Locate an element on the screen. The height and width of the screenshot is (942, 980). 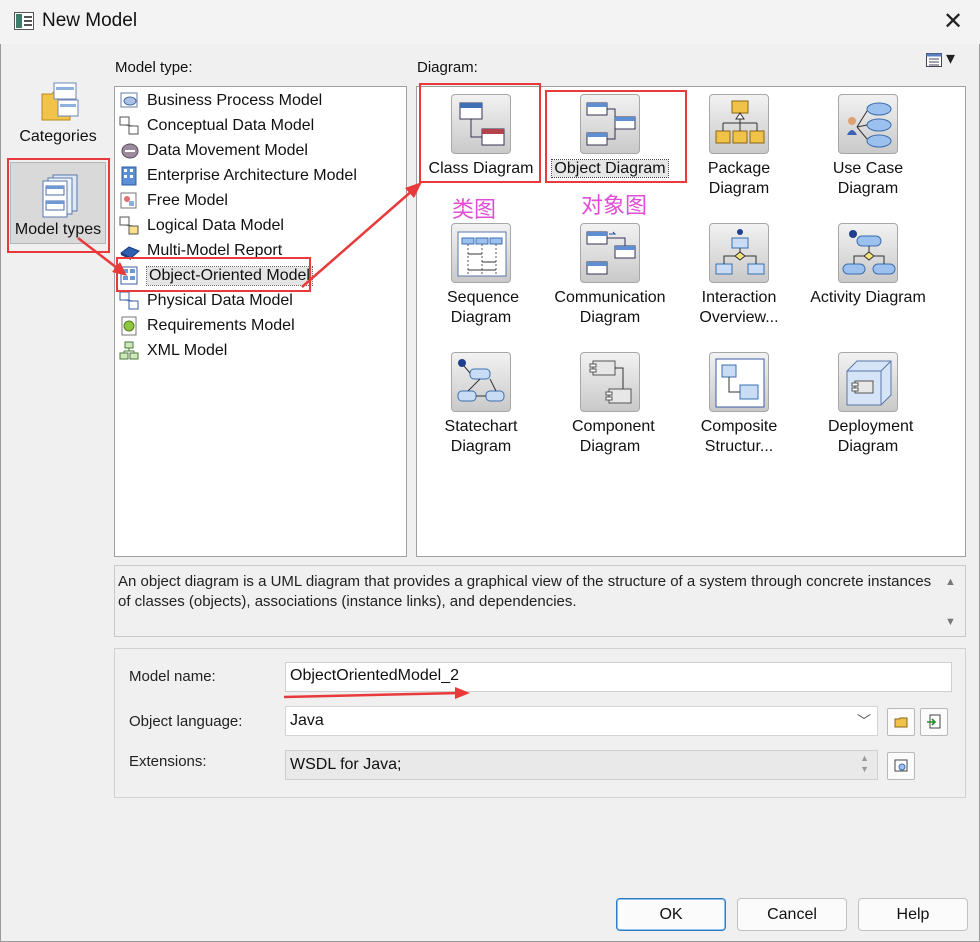
diagram-label: Deployment Diagram is located at coordinates (871, 436).